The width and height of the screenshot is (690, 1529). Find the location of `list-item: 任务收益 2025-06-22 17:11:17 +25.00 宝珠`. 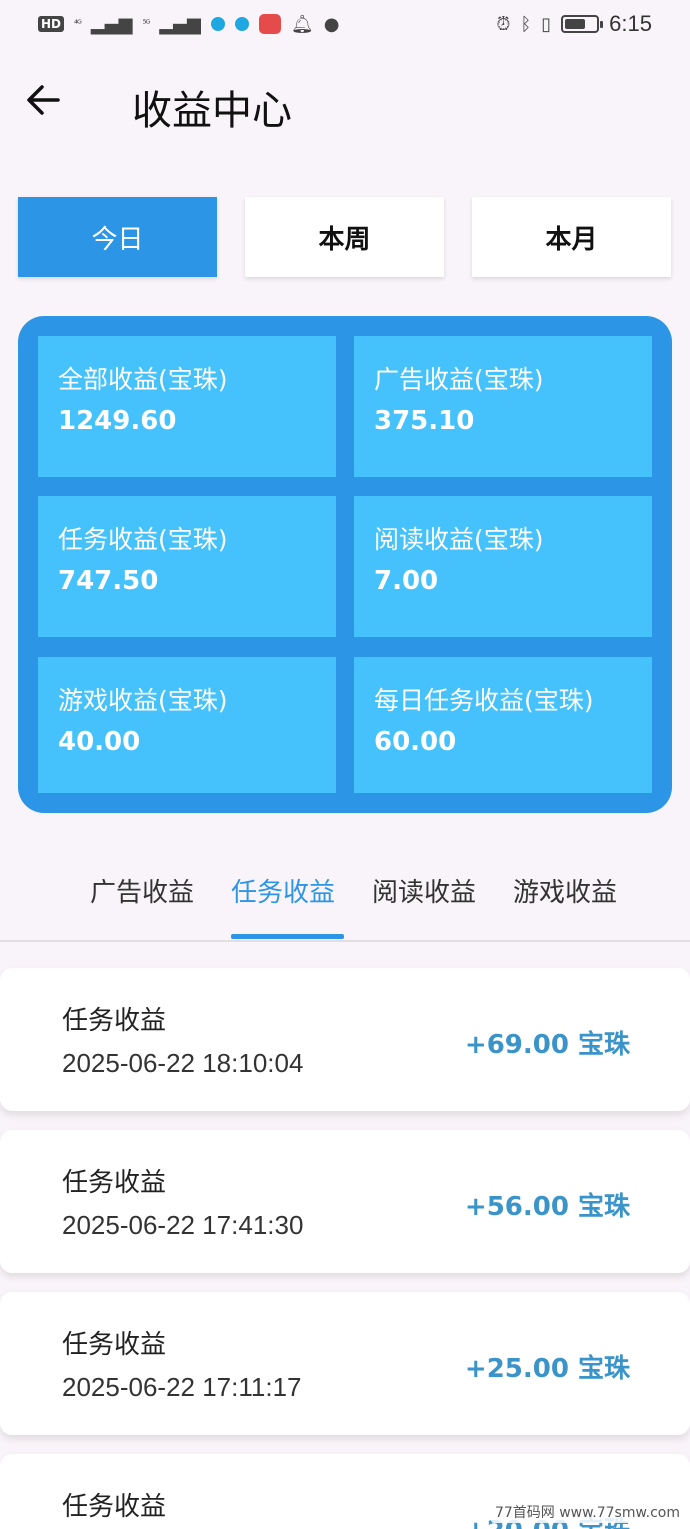

list-item: 任务收益 2025-06-22 17:11:17 +25.00 宝珠 is located at coordinates (345, 1363).